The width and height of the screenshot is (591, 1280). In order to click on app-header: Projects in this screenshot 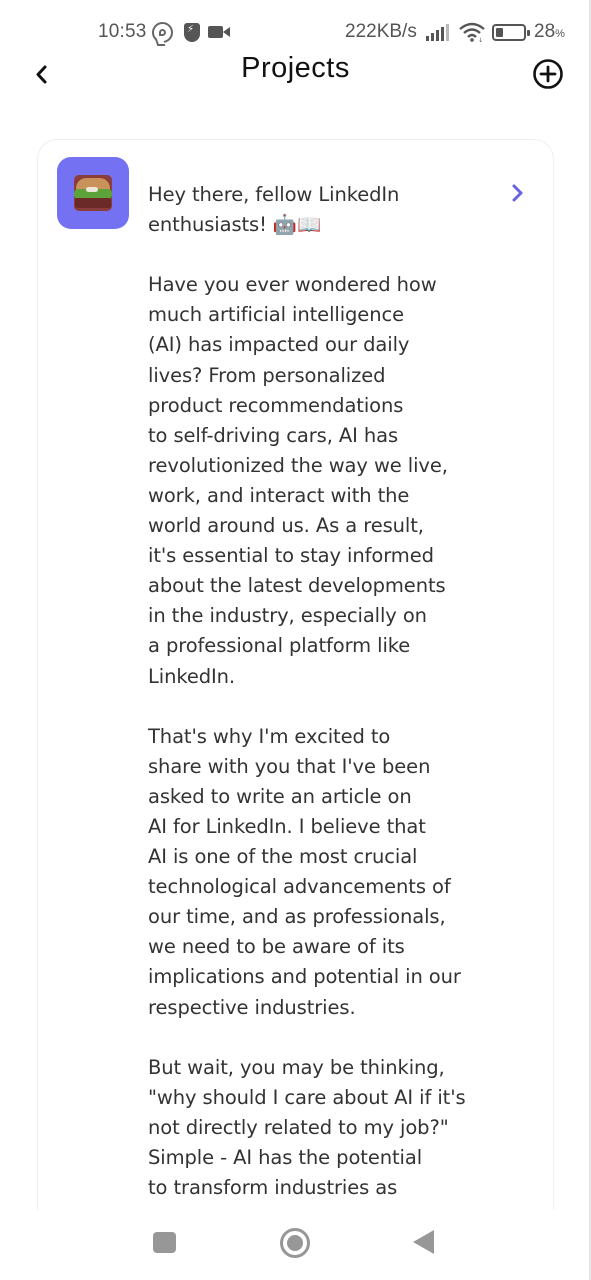, I will do `click(295, 73)`.